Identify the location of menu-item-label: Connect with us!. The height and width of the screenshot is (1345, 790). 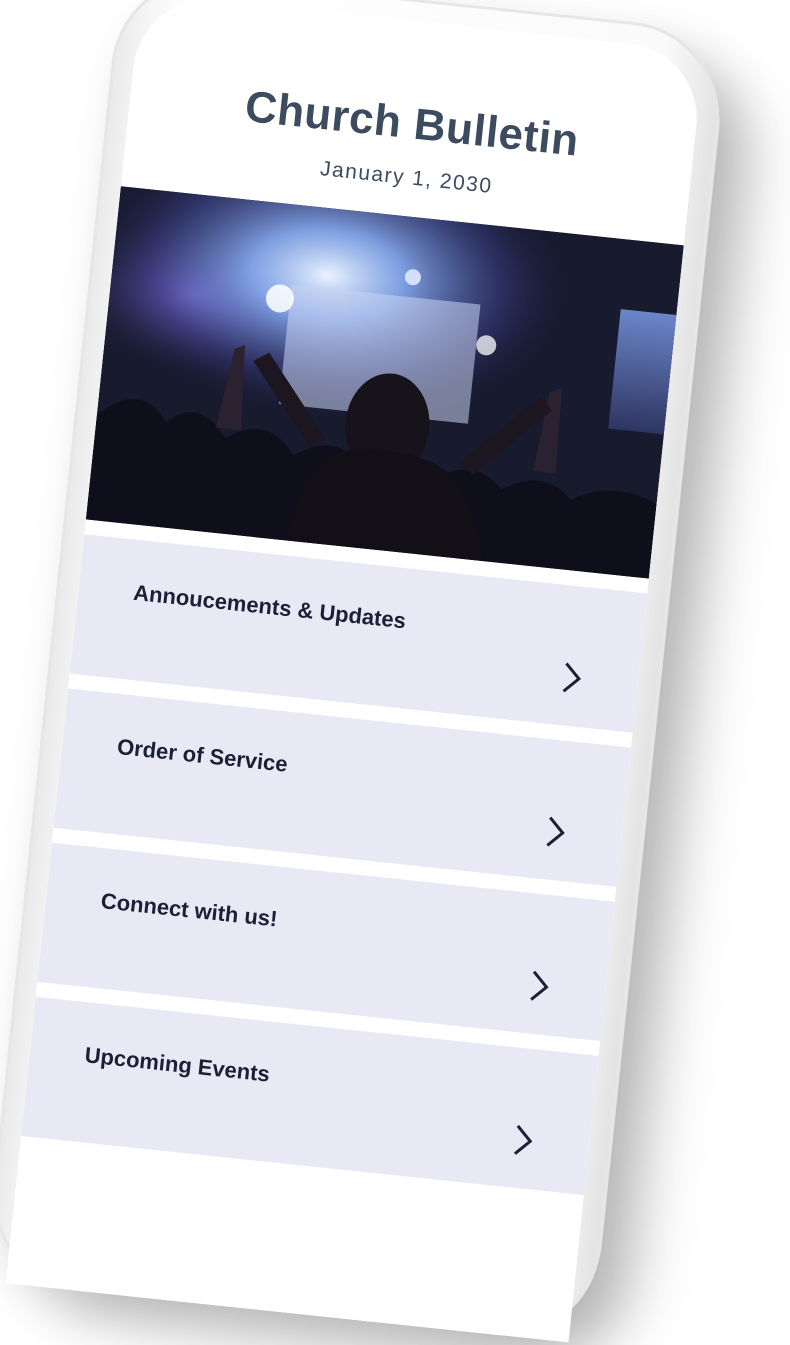
(189, 910).